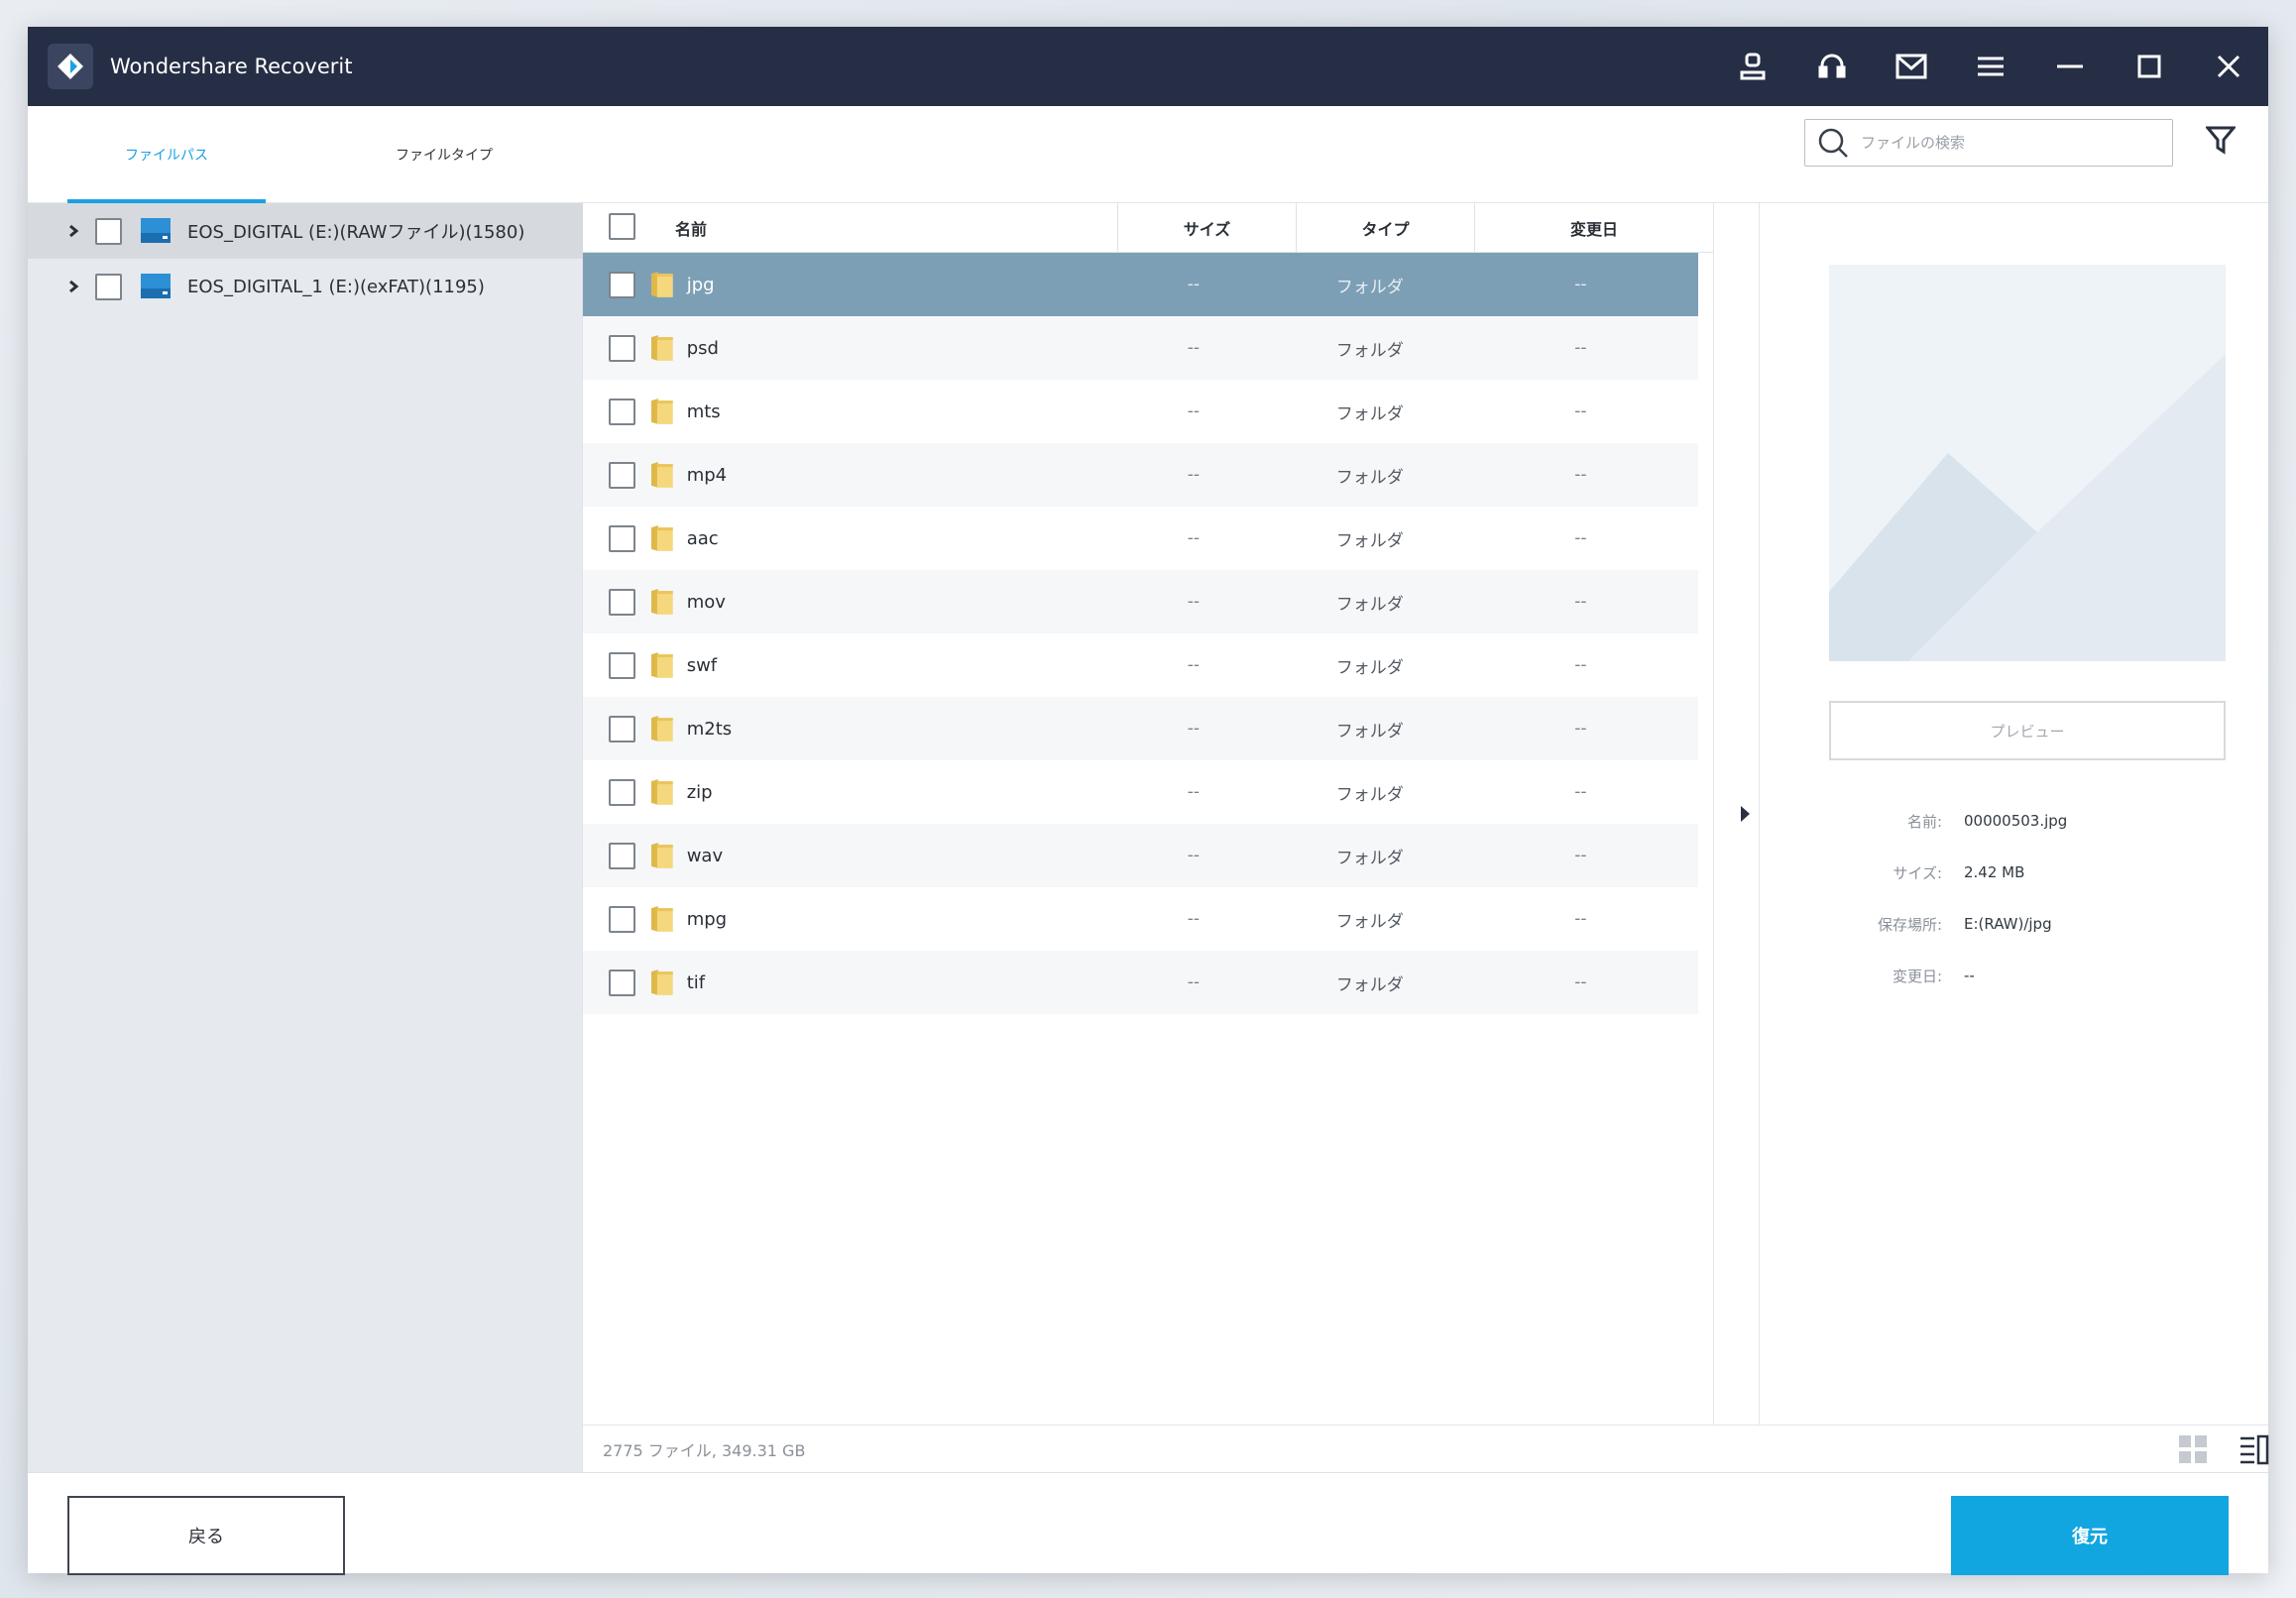  Describe the element at coordinates (1141, 602) in the screenshot. I see `table-row: mov -- フォルダ --` at that location.